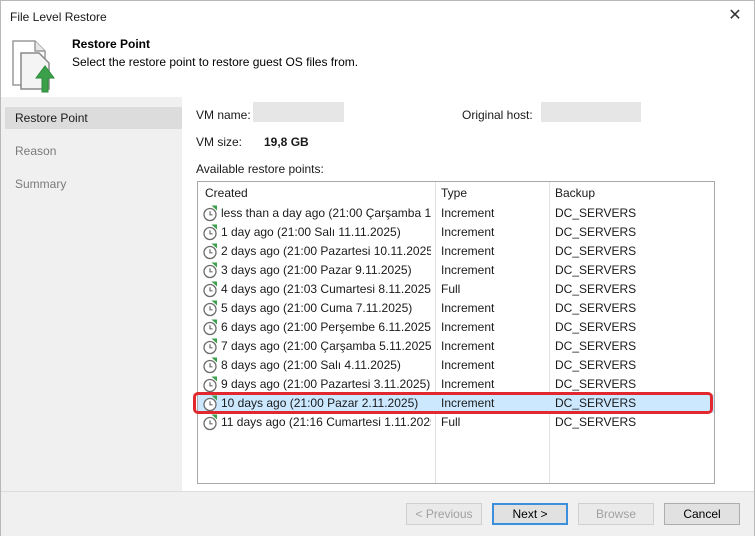  Describe the element at coordinates (326, 327) in the screenshot. I see `cell-created: 6 days ago (21:00 Perşembe 6.11.2025)` at that location.